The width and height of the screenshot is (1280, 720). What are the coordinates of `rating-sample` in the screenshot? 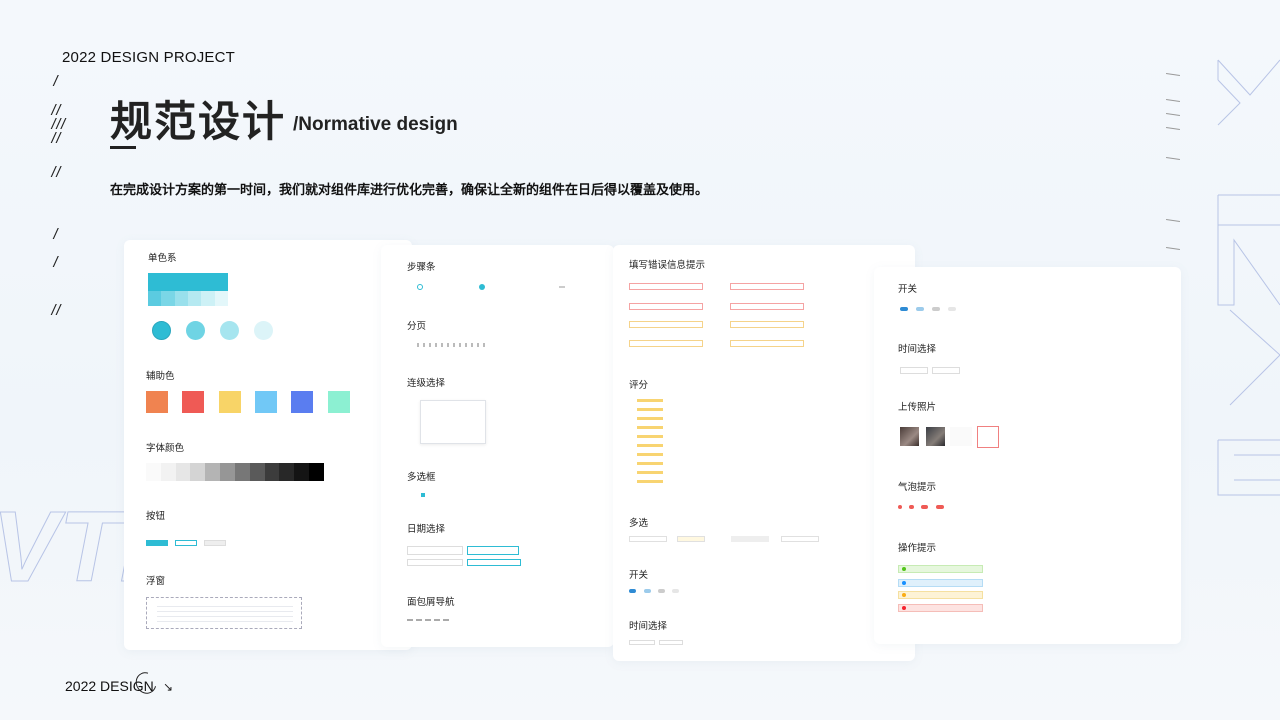 It's located at (650, 444).